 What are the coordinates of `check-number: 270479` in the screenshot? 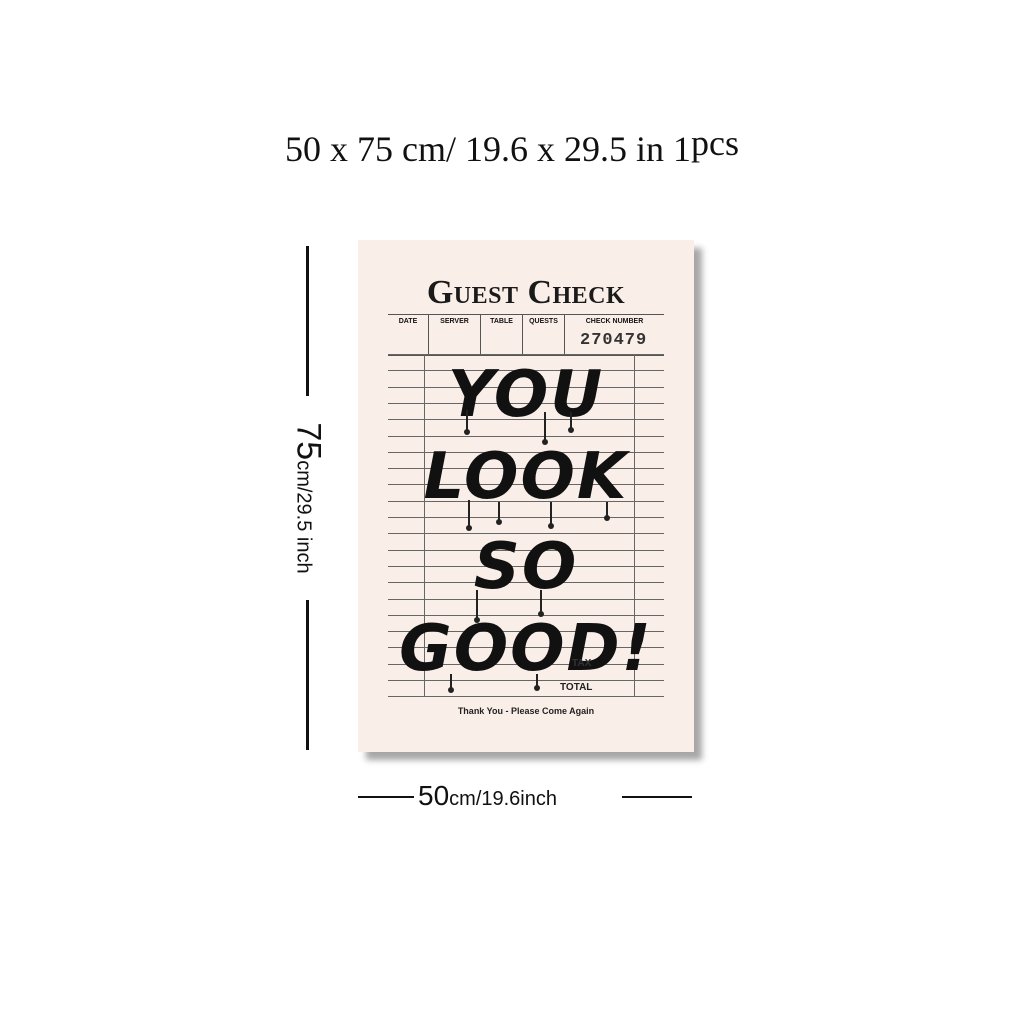 It's located at (614, 340).